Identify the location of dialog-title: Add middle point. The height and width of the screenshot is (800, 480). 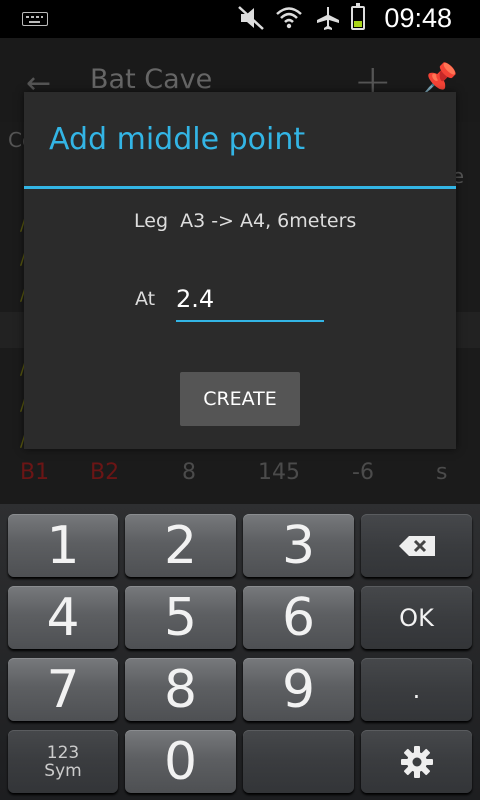
(177, 139).